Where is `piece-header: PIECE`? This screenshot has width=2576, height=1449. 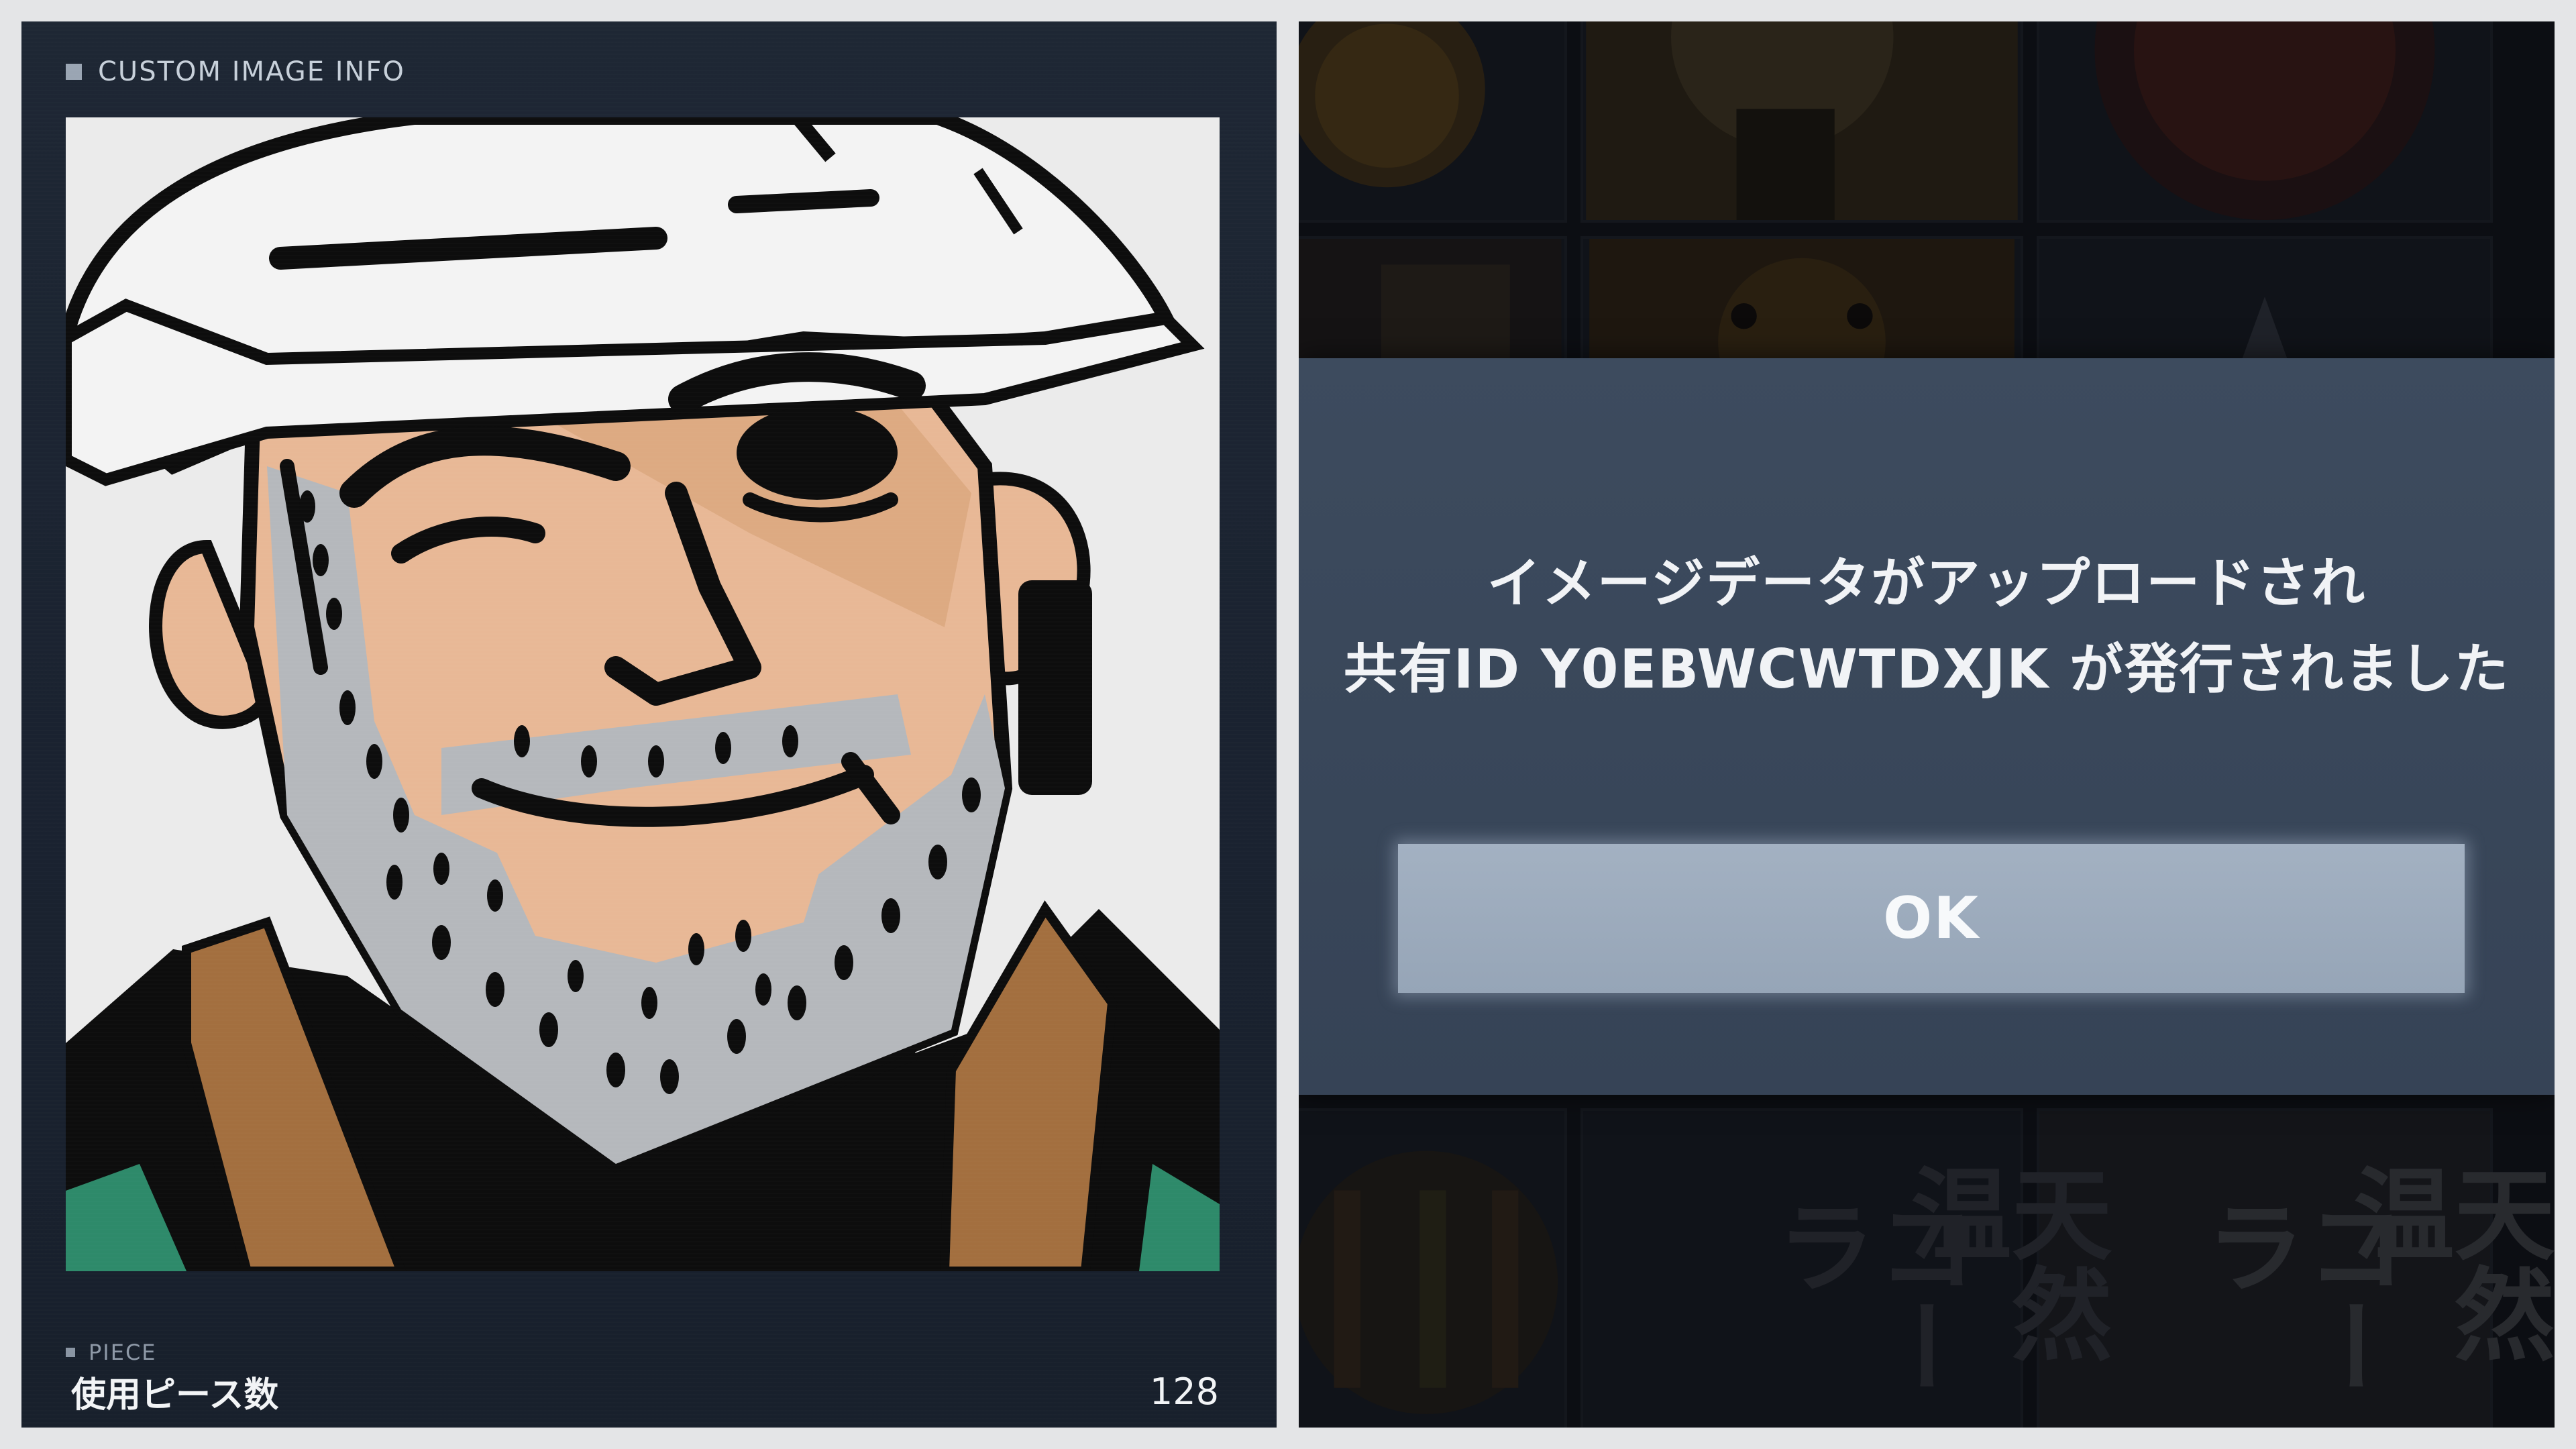 piece-header: PIECE is located at coordinates (111, 1352).